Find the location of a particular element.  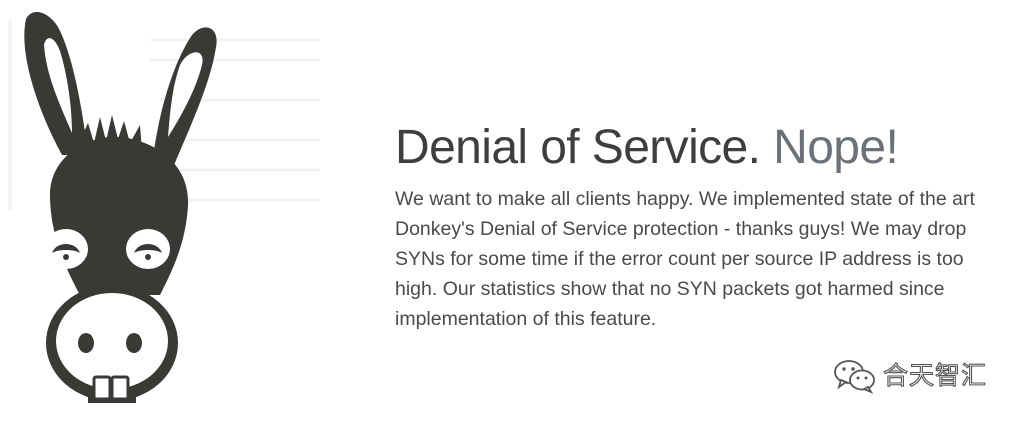

title-accent: Nope! is located at coordinates (836, 147).